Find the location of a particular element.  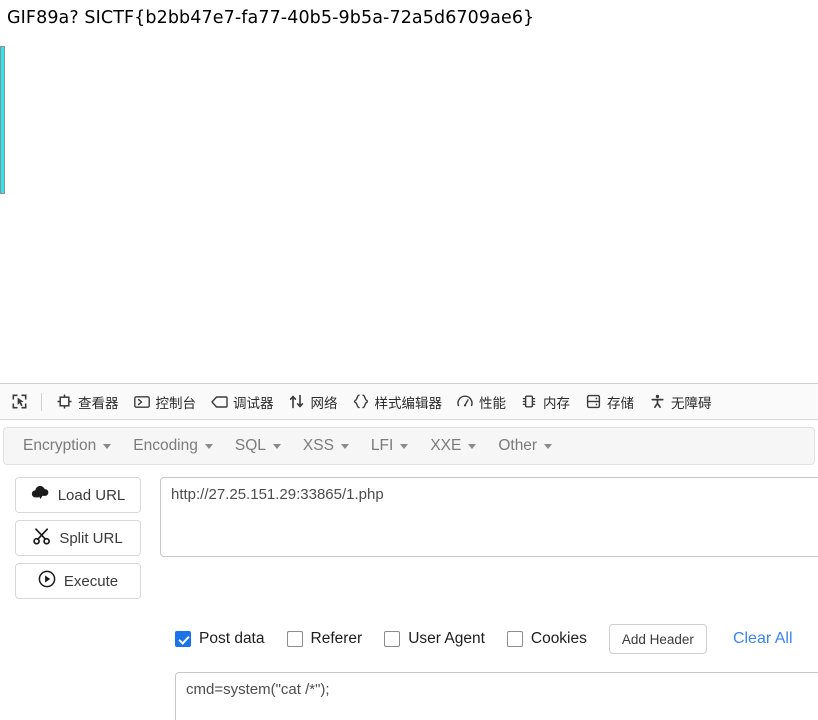

memory-chip-icon is located at coordinates (529, 402).